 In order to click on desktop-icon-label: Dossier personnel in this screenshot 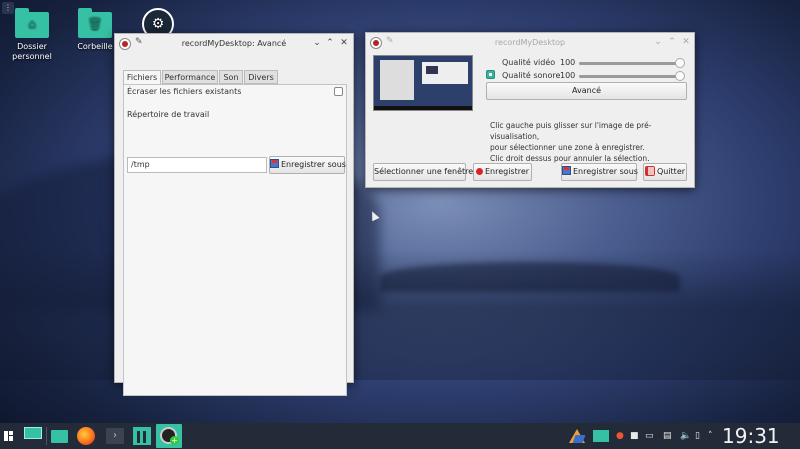, I will do `click(32, 51)`.